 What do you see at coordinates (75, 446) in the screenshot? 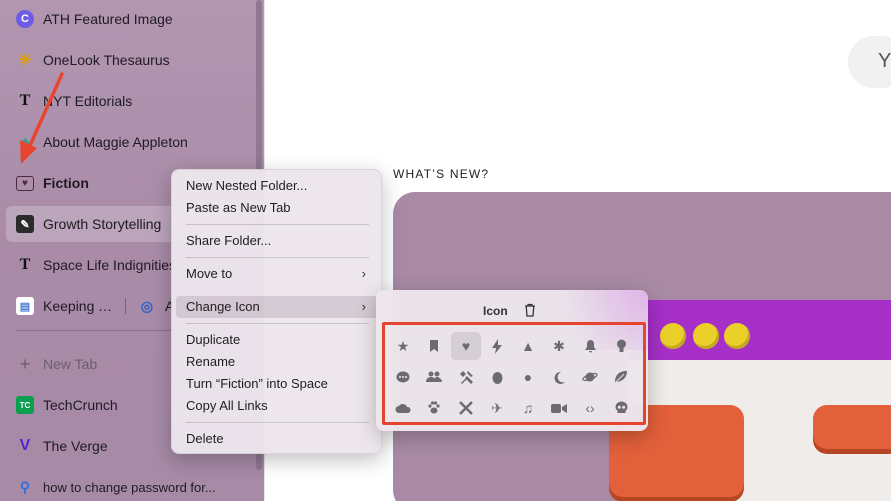
I see `sidebar-item-label: The Verge` at bounding box center [75, 446].